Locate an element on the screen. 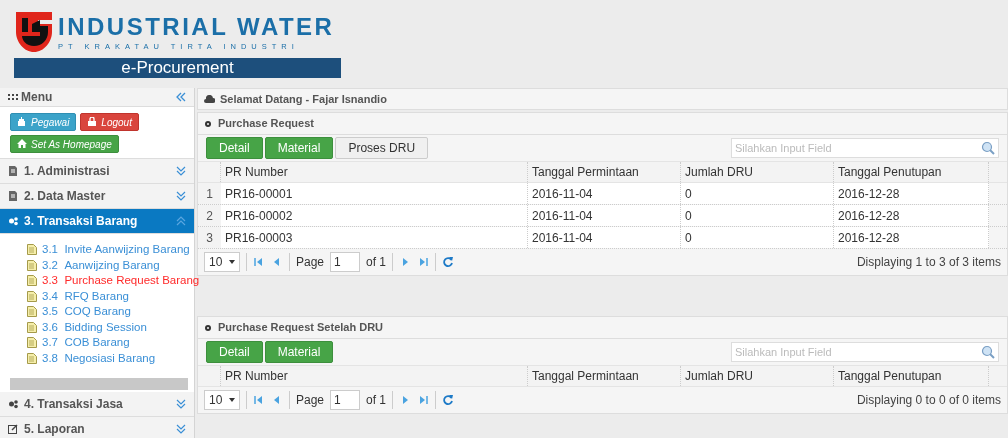 Image resolution: width=1008 pixels, height=438 pixels. section-label: 5. Laporan is located at coordinates (54, 429).